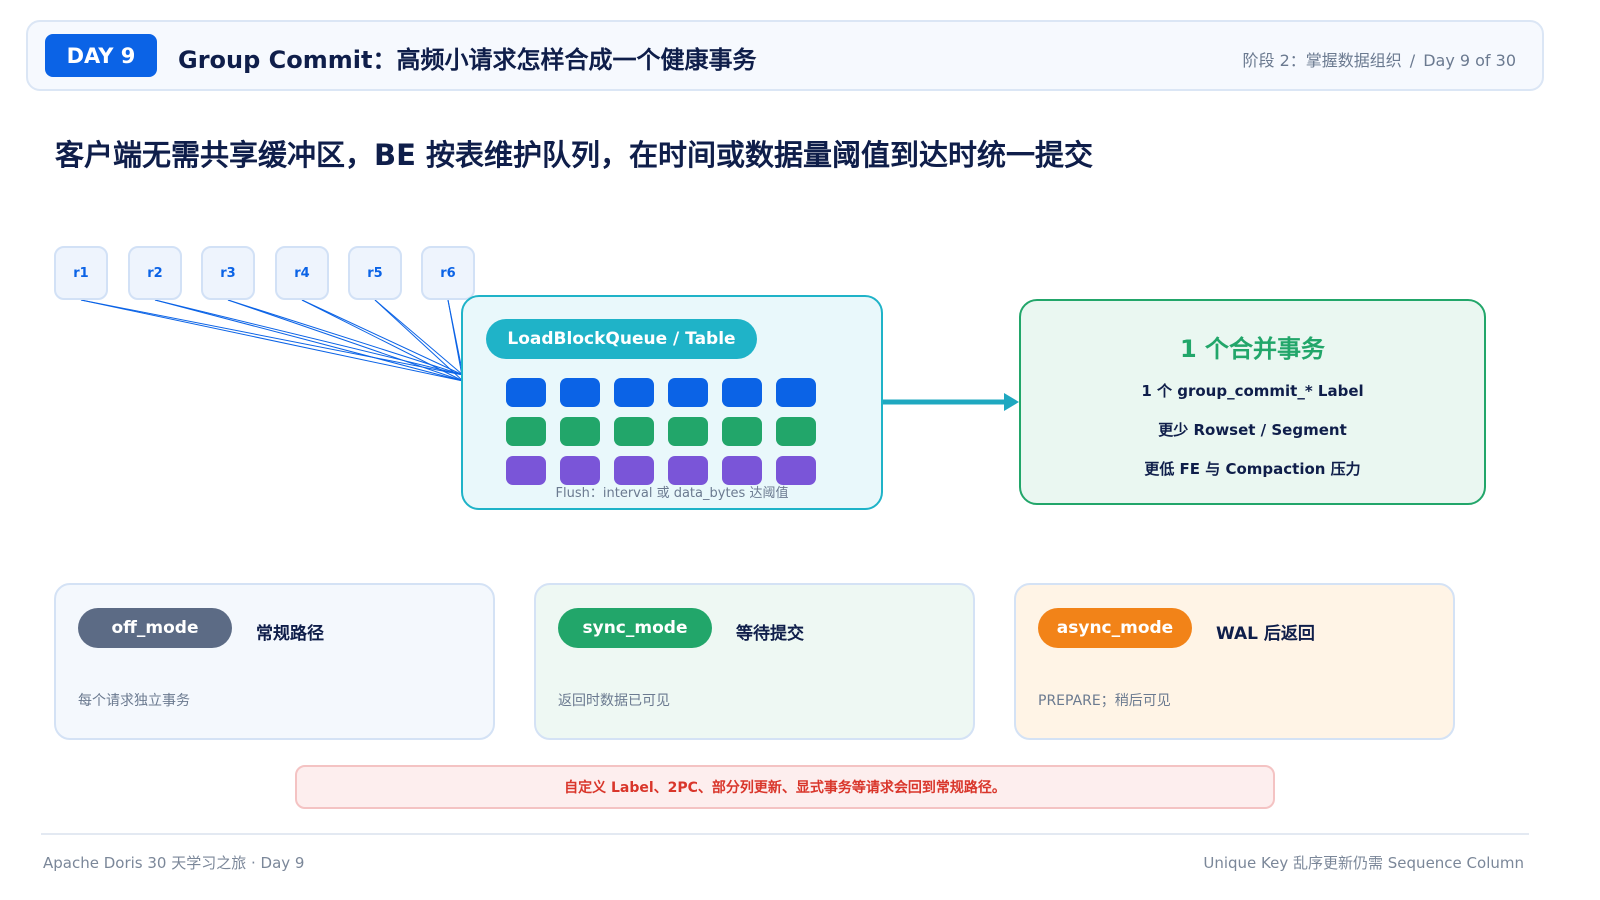 The image size is (1600, 900). Describe the element at coordinates (174, 863) in the screenshot. I see `footer-left: Apache Doris 30 天学习之旅 · Day 9` at that location.